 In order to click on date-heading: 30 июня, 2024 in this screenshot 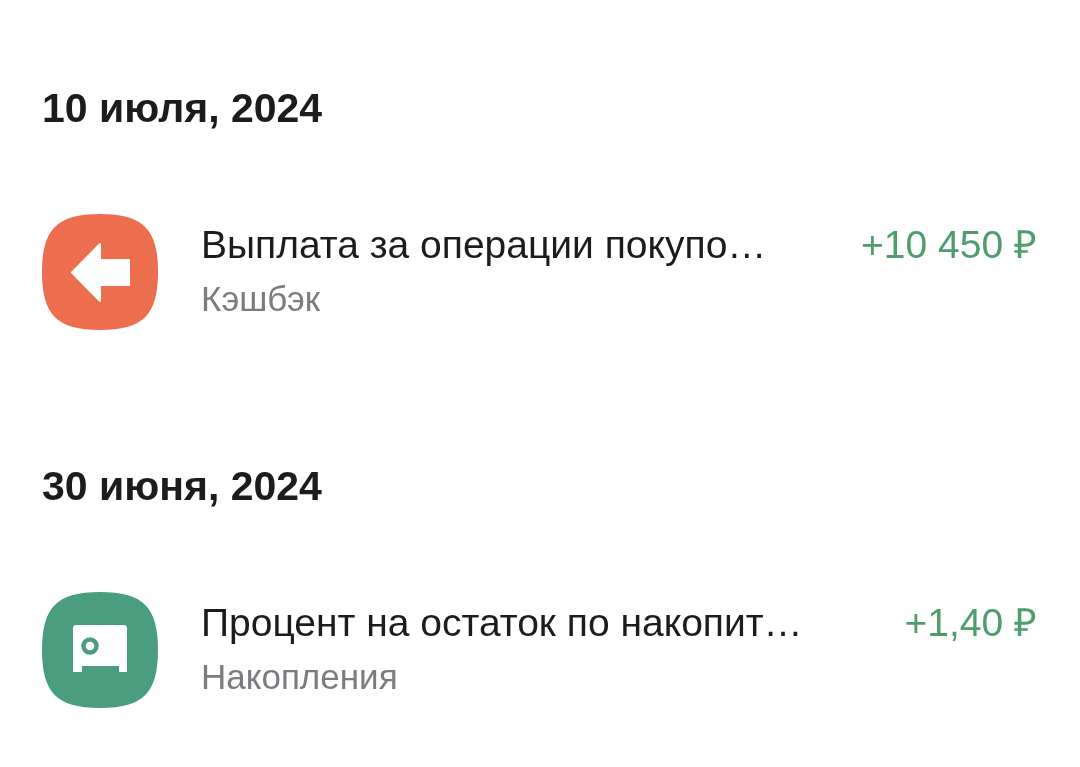, I will do `click(182, 486)`.